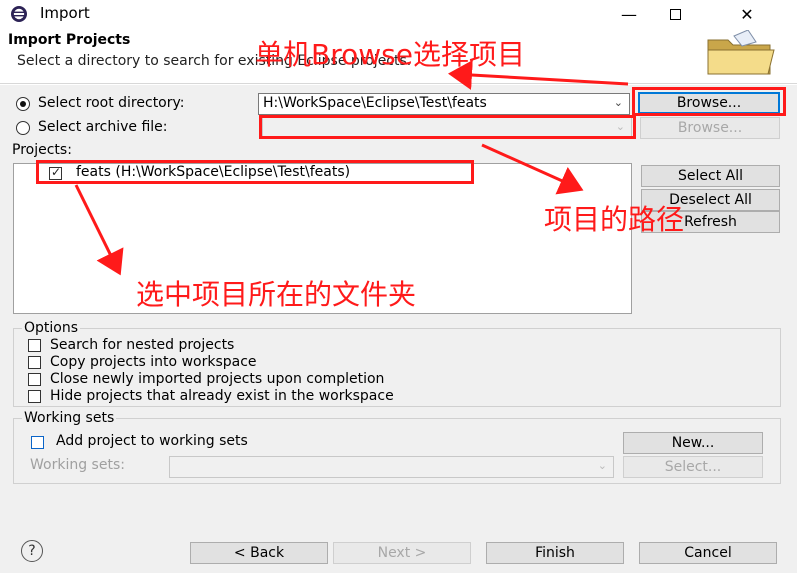 This screenshot has width=797, height=573. I want to click on back-button: < Back, so click(259, 553).